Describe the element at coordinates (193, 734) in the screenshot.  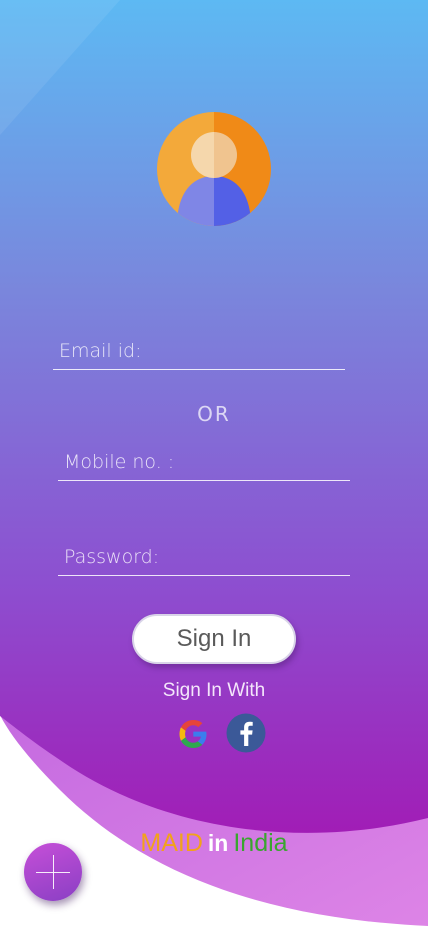
I see `google-icon` at that location.